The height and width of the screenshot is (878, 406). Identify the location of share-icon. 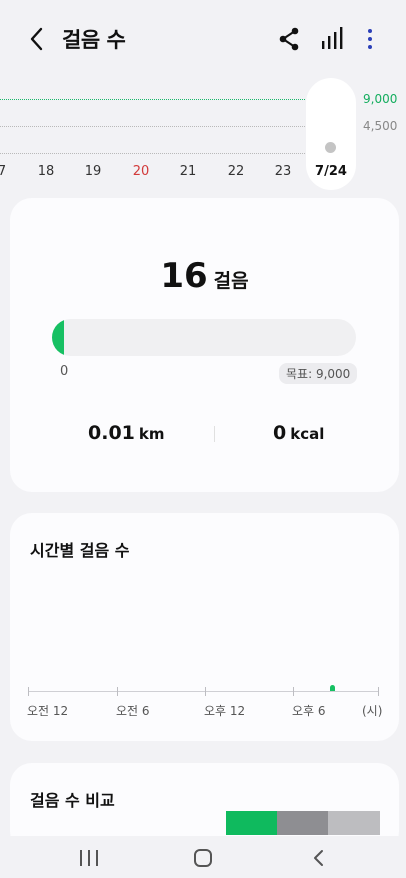
(289, 39).